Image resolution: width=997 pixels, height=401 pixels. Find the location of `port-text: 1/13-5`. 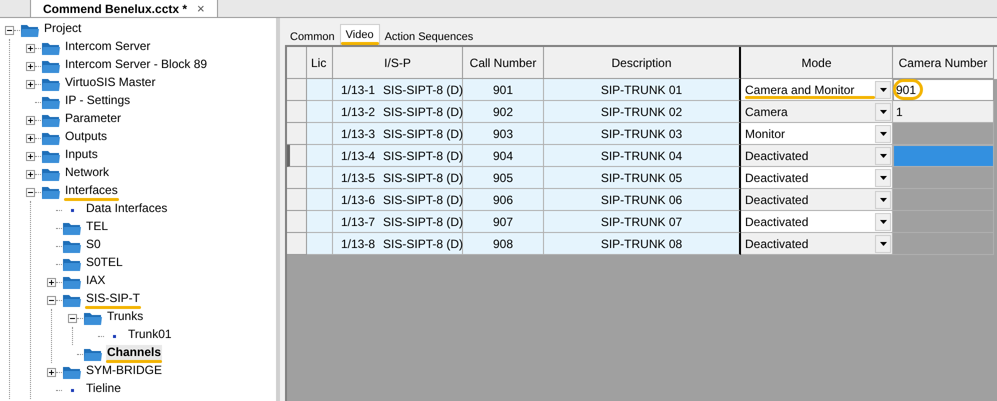

port-text: 1/13-5 is located at coordinates (358, 178).